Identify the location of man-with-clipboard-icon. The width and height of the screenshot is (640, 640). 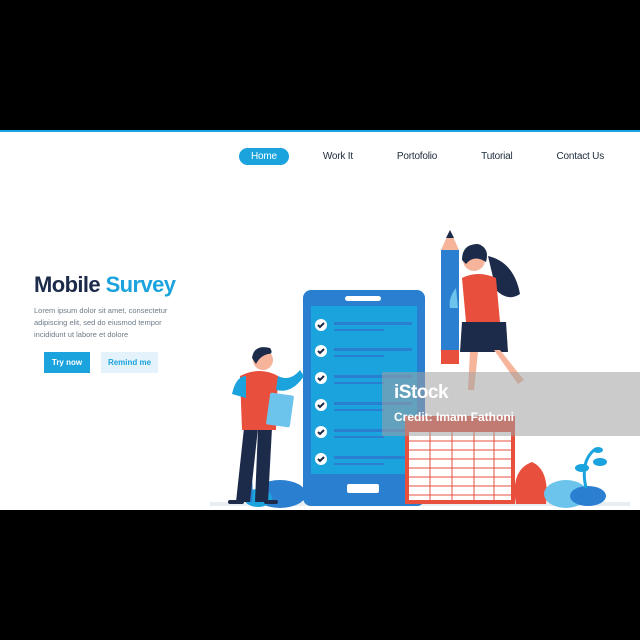
(266, 425).